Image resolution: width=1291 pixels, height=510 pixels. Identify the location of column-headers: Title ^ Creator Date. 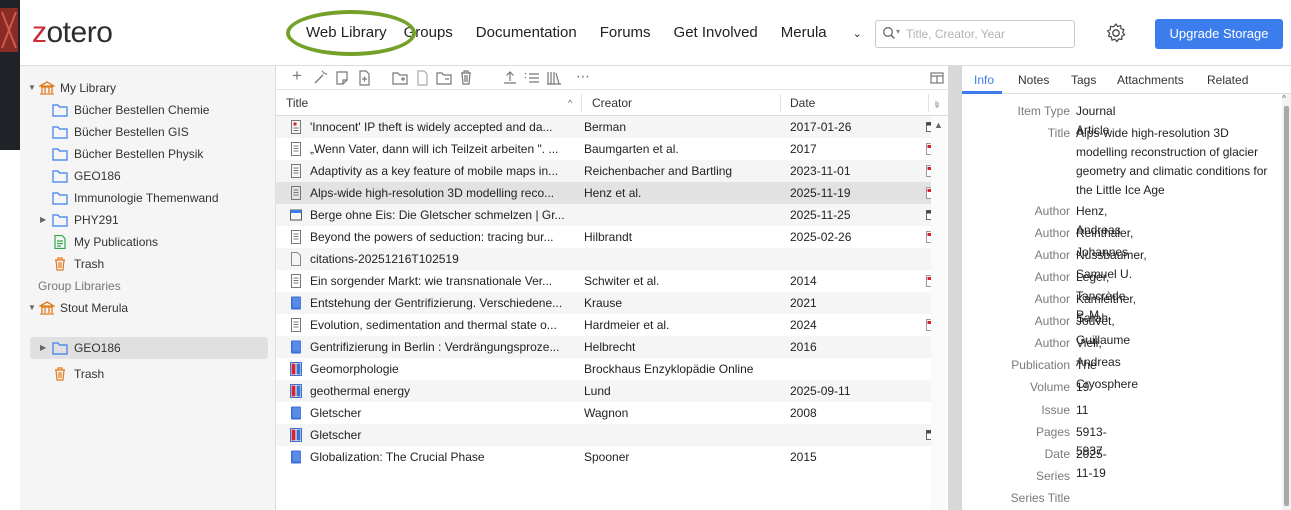
(612, 103).